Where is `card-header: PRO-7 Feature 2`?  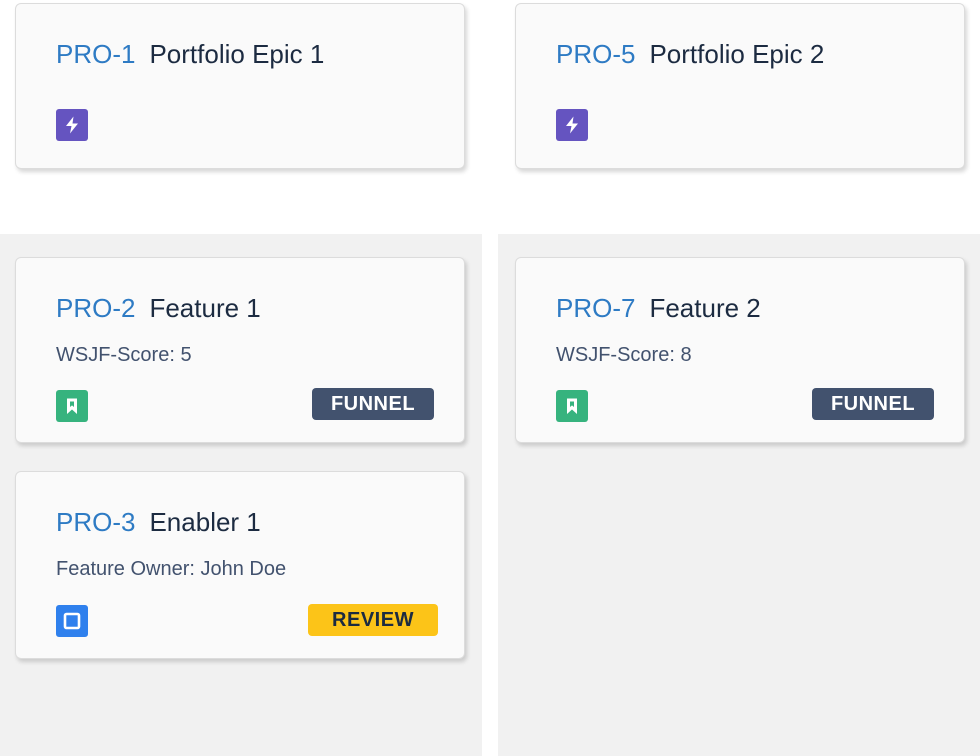
card-header: PRO-7 Feature 2 is located at coordinates (658, 308).